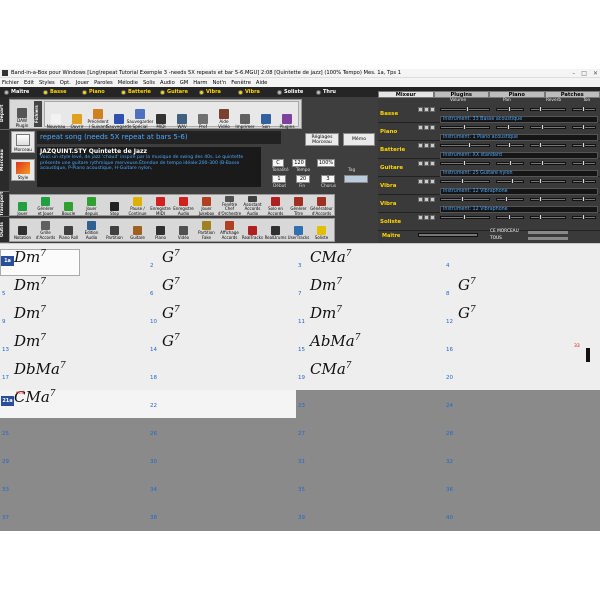 The image size is (600, 600). Describe the element at coordinates (218, 92) in the screenshot. I see `track-selector-5: Vibra` at that location.